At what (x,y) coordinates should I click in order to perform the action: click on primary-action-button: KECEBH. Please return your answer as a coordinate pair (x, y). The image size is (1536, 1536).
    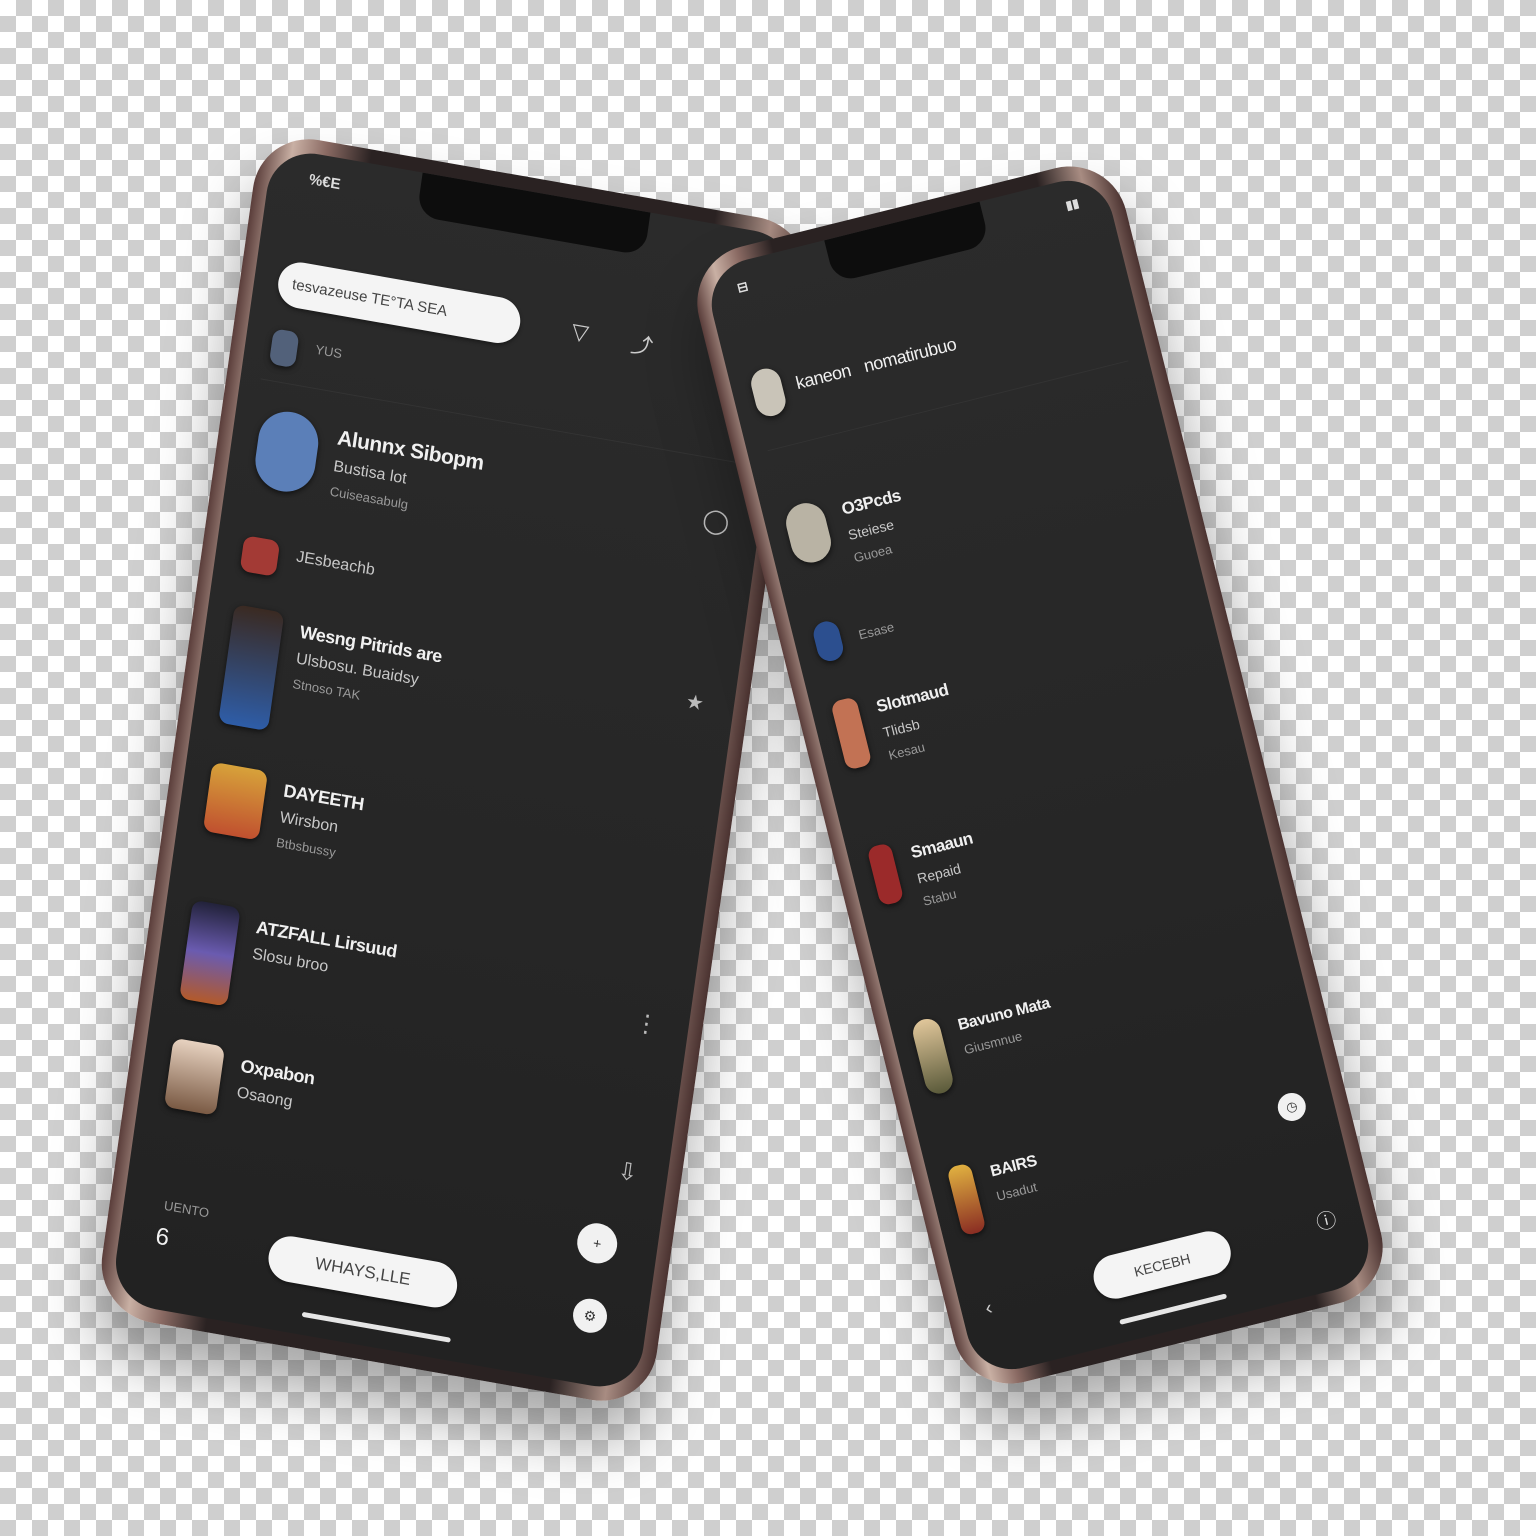
    Looking at the image, I should click on (1162, 1265).